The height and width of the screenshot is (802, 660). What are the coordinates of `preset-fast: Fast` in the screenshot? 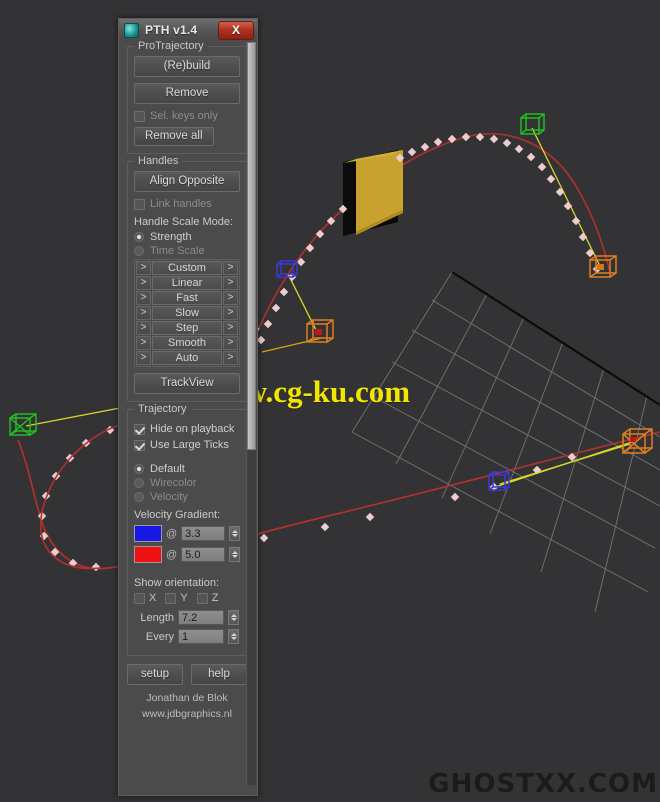 It's located at (187, 298).